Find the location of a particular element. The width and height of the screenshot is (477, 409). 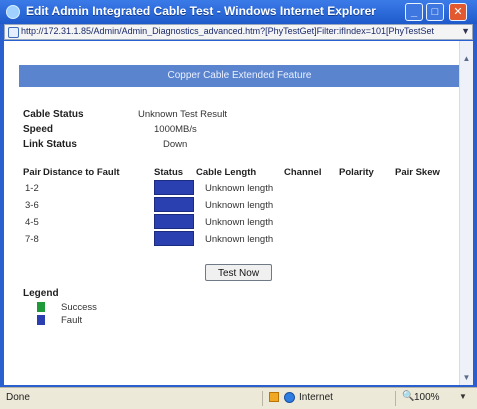

page-icon is located at coordinates (13, 32).